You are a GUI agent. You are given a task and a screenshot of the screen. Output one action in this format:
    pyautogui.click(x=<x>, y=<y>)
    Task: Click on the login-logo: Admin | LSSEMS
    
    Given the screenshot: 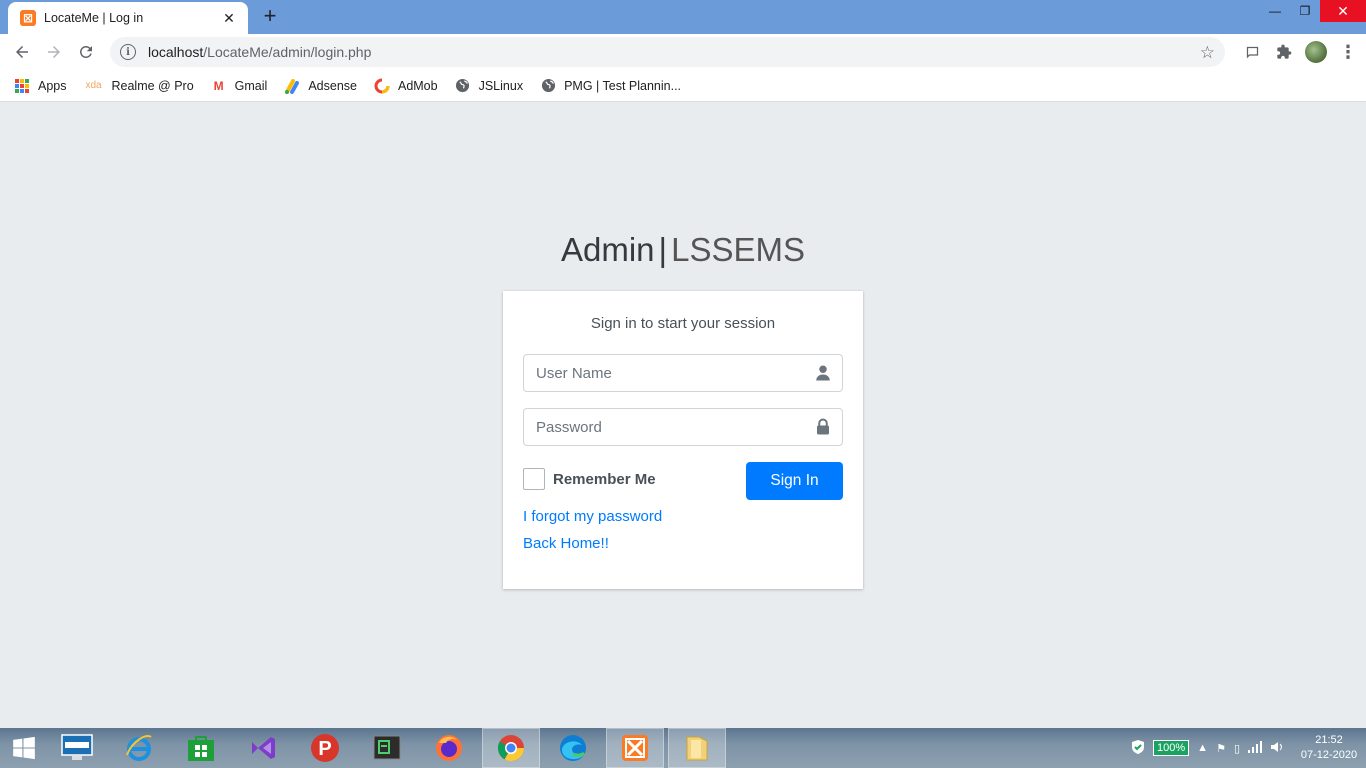 What is the action you would take?
    pyautogui.click(x=683, y=250)
    